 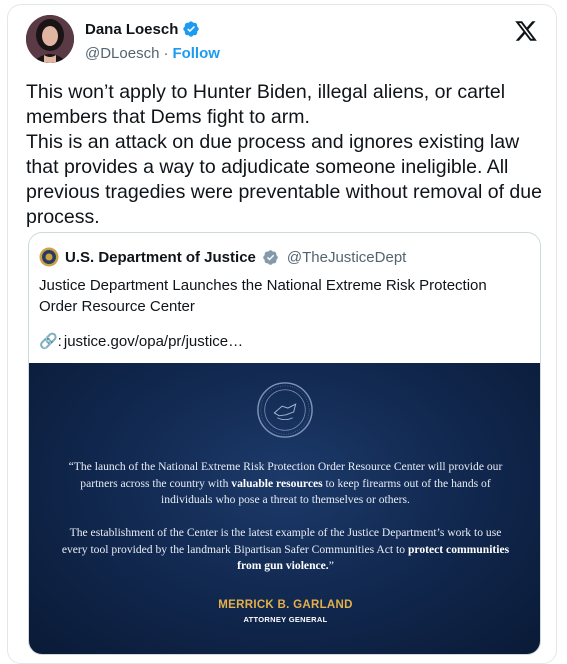 I want to click on author-name-row: Dana Loesch, so click(x=142, y=29).